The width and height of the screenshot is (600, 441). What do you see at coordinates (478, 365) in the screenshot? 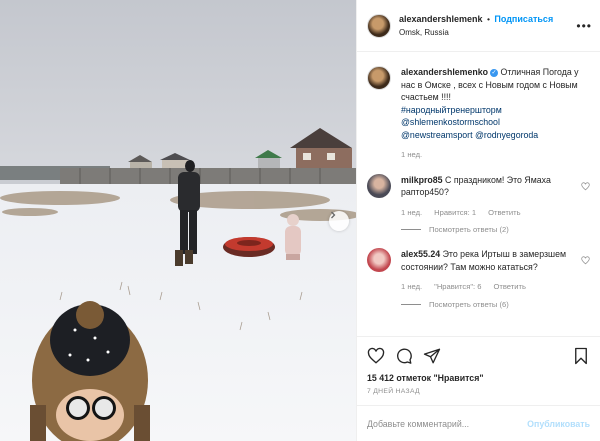
I see `post-actions: 15 412 отметок "Нравится" 7 ДНЕЙ НАЗАД` at bounding box center [478, 365].